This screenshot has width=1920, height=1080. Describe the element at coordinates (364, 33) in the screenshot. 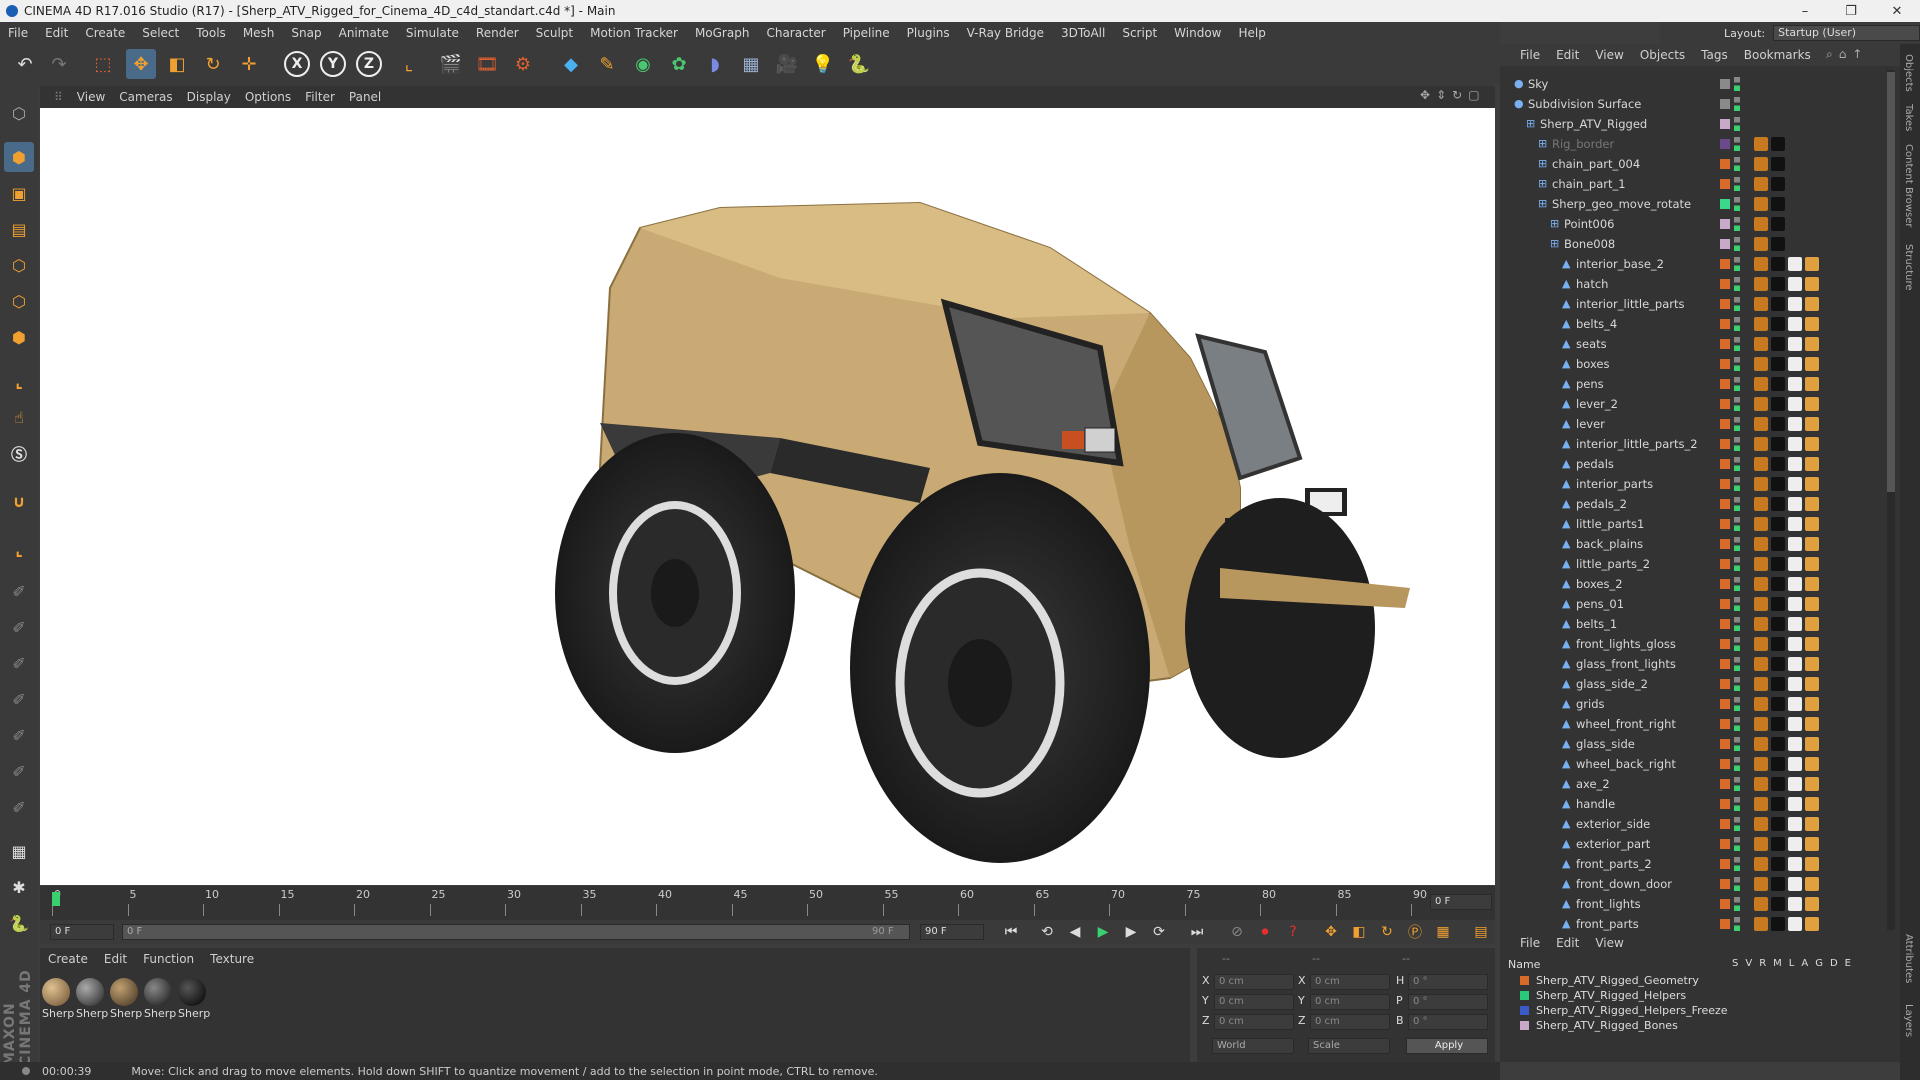

I see `menu-animate: Animate` at that location.